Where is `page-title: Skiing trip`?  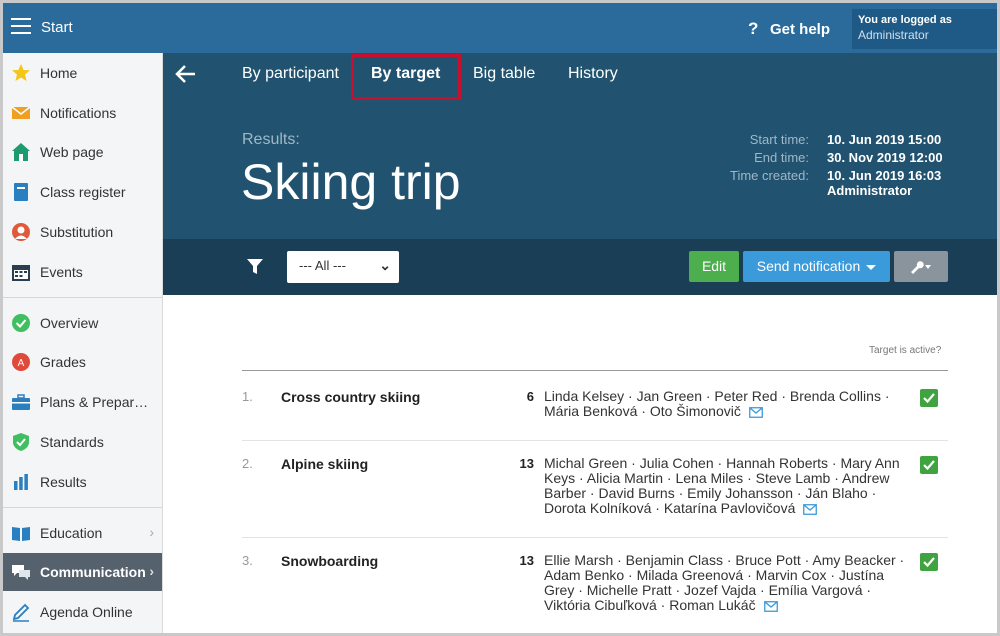 page-title: Skiing trip is located at coordinates (351, 182).